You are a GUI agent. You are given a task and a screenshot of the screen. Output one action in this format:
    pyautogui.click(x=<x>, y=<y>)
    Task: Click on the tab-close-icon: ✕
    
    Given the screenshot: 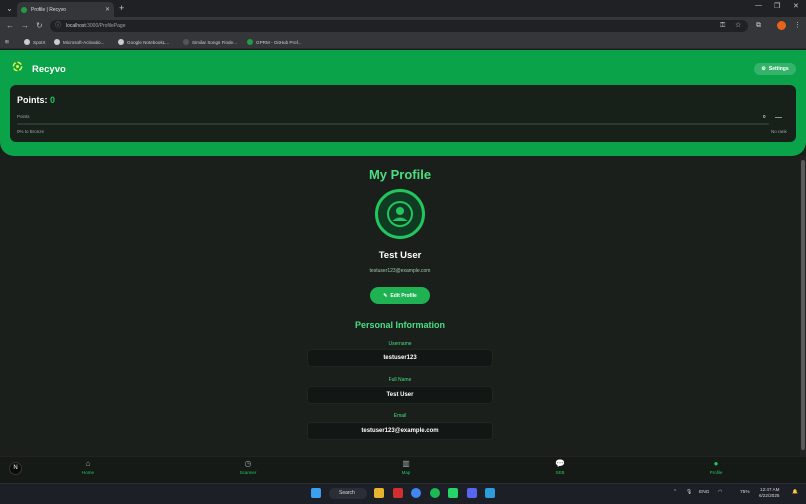 What is the action you would take?
    pyautogui.click(x=107, y=9)
    